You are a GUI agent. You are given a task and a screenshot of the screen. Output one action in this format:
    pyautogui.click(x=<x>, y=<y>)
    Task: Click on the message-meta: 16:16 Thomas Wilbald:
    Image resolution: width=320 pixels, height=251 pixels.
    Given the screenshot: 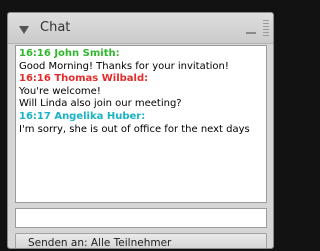 What is the action you would take?
    pyautogui.click(x=141, y=79)
    